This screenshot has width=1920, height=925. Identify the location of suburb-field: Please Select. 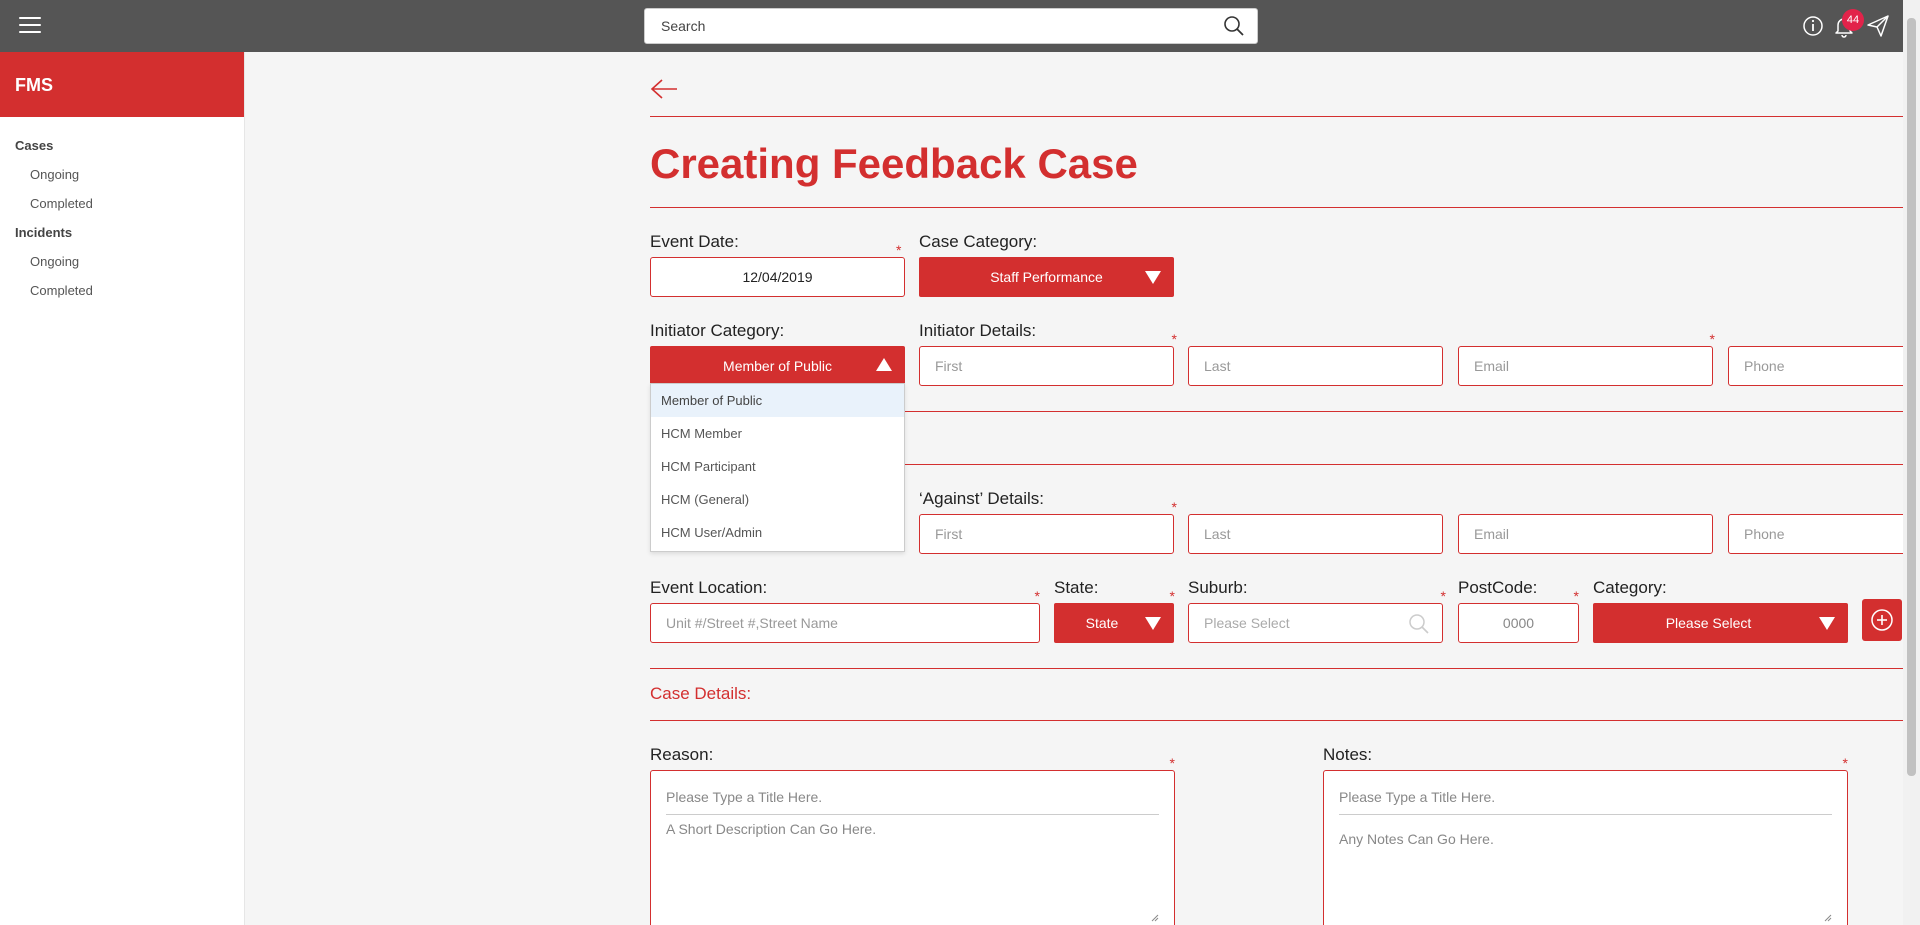
(1315, 623).